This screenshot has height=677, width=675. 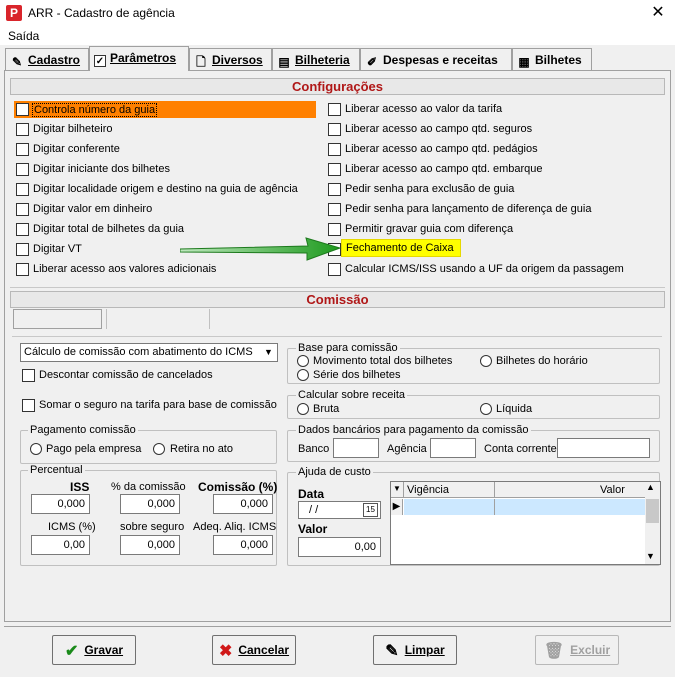 I want to click on calcular-receita-title: Calcular sobre receita, so click(x=351, y=395).